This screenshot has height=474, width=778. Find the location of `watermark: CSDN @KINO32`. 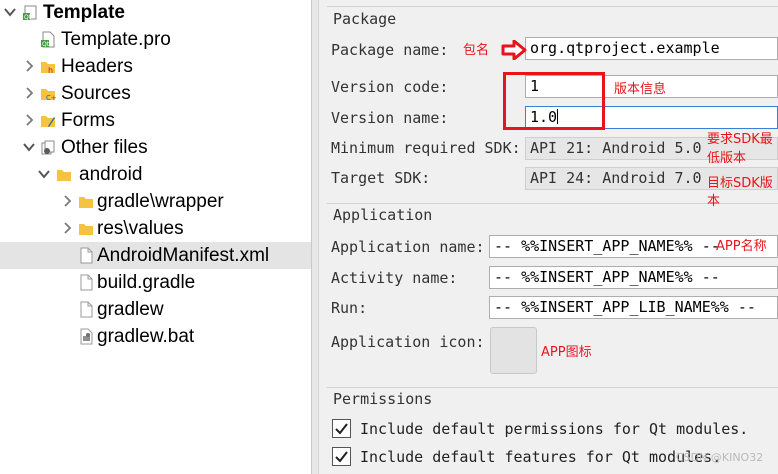

watermark: CSDN @KINO32 is located at coordinates (720, 457).